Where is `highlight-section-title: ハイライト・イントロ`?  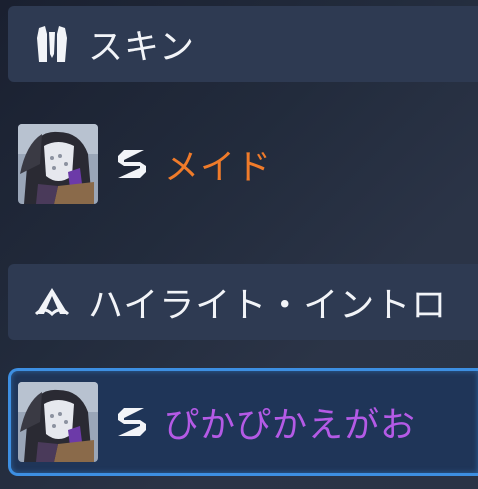
highlight-section-title: ハイライト・イントロ is located at coordinates (268, 305).